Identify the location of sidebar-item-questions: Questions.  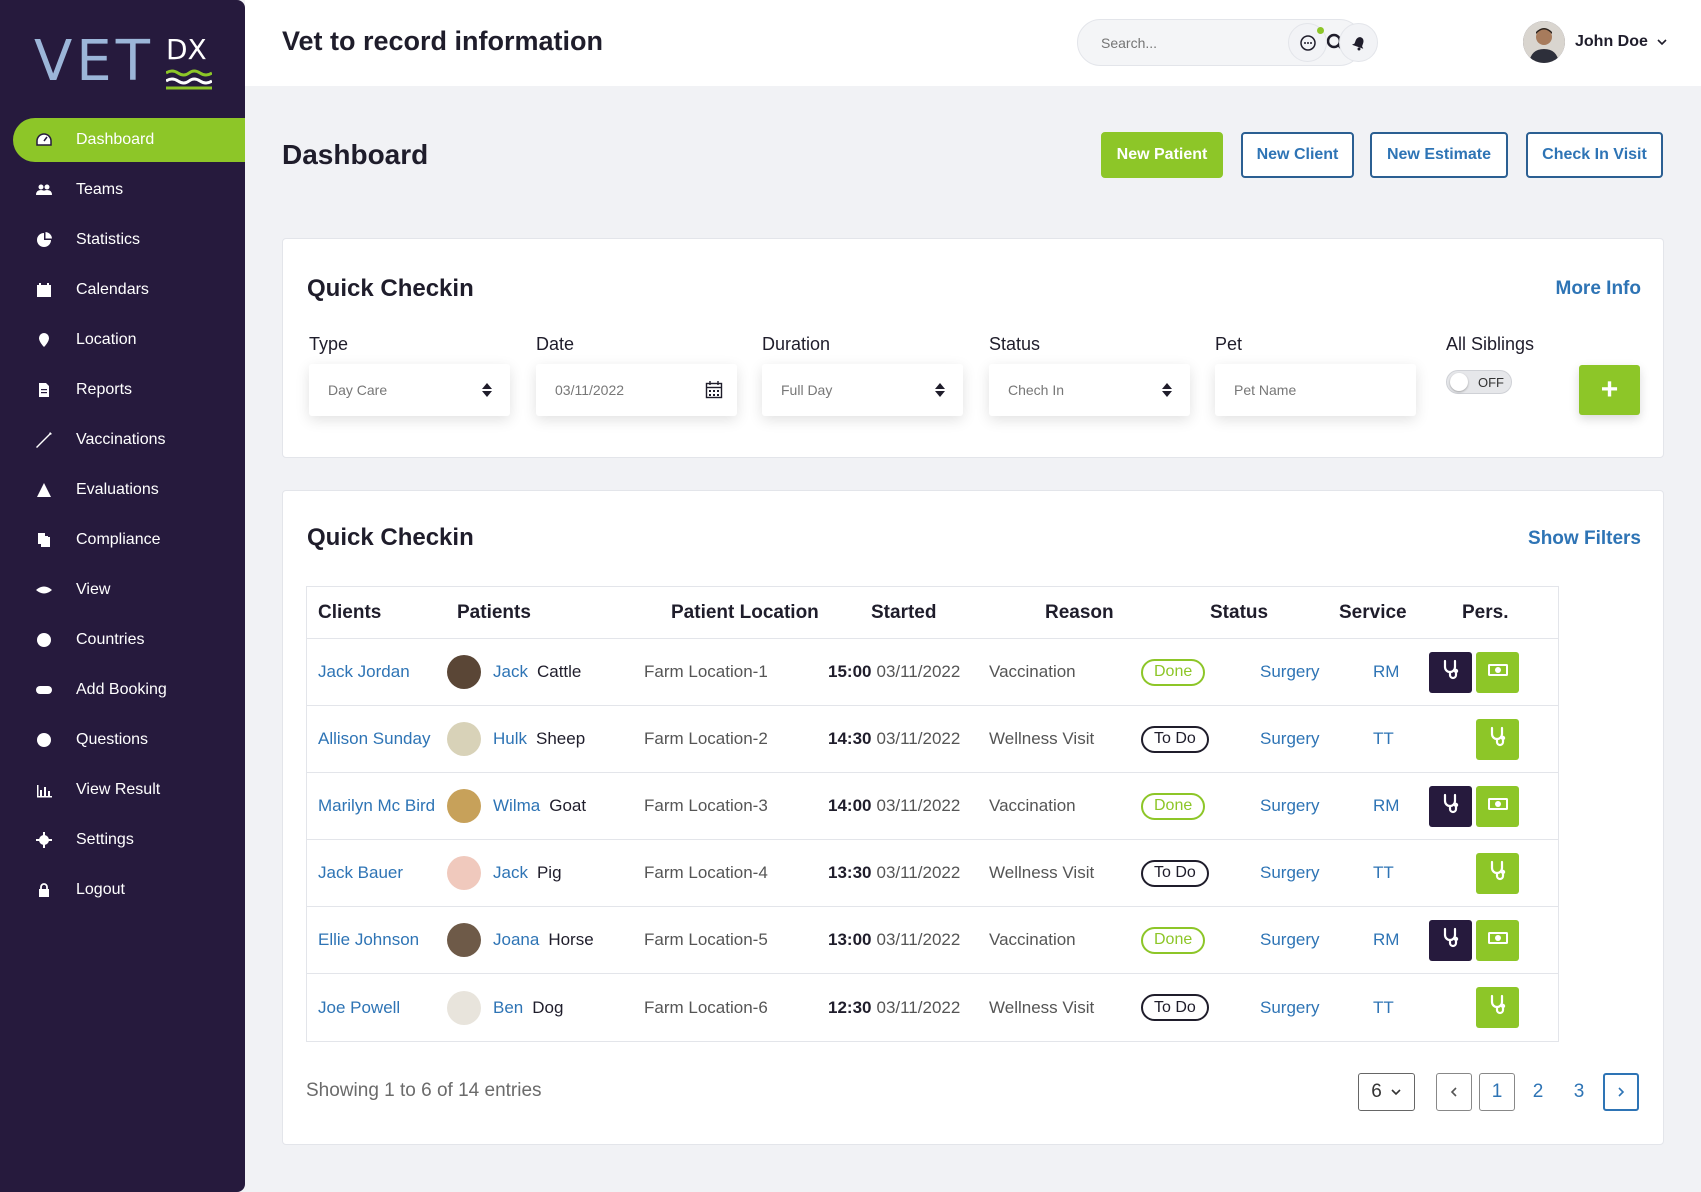
(122, 740).